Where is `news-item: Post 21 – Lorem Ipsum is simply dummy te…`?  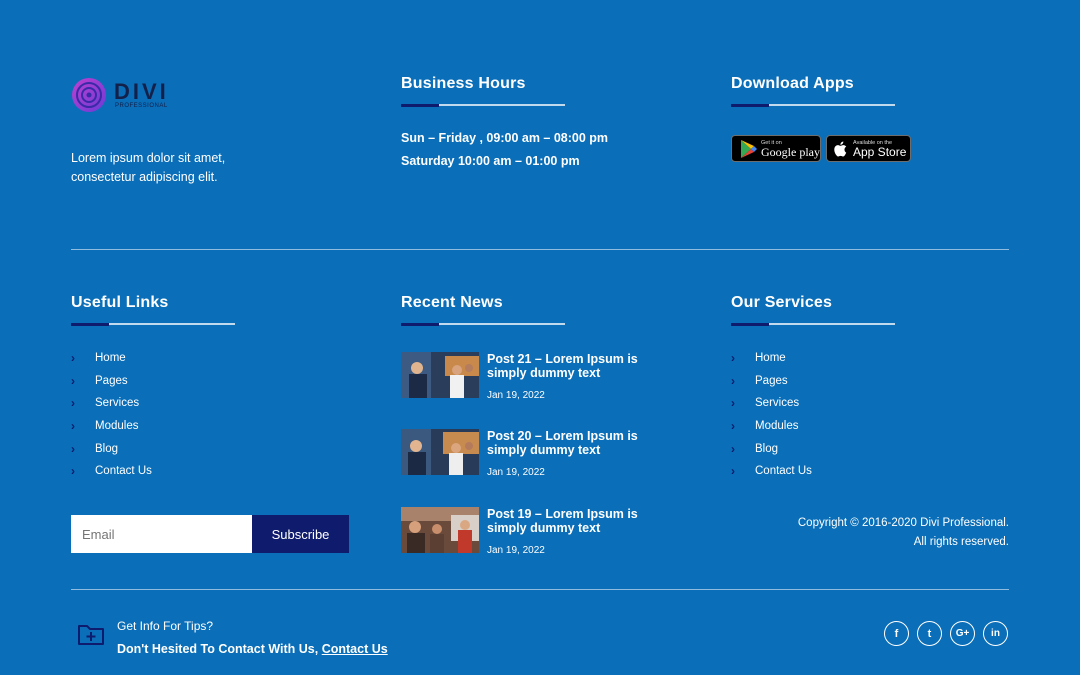 news-item: Post 21 – Lorem Ipsum is simply dummy te… is located at coordinates (531, 376).